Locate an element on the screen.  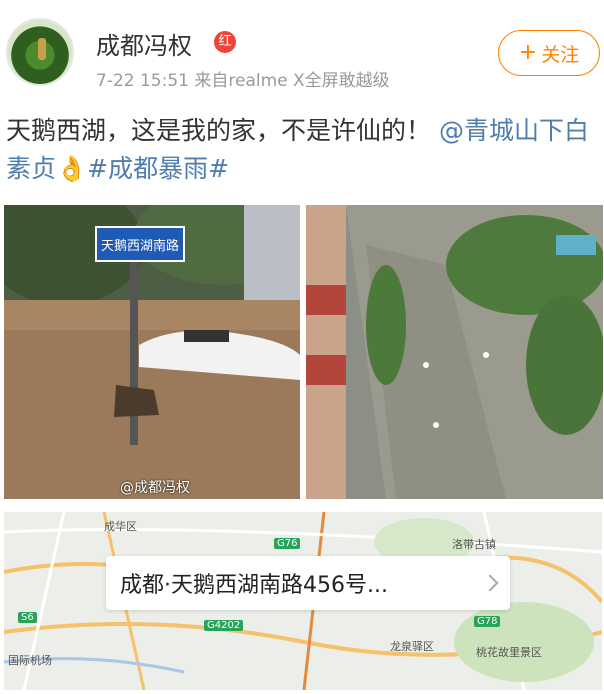
follow-button: + 关注 is located at coordinates (549, 53).